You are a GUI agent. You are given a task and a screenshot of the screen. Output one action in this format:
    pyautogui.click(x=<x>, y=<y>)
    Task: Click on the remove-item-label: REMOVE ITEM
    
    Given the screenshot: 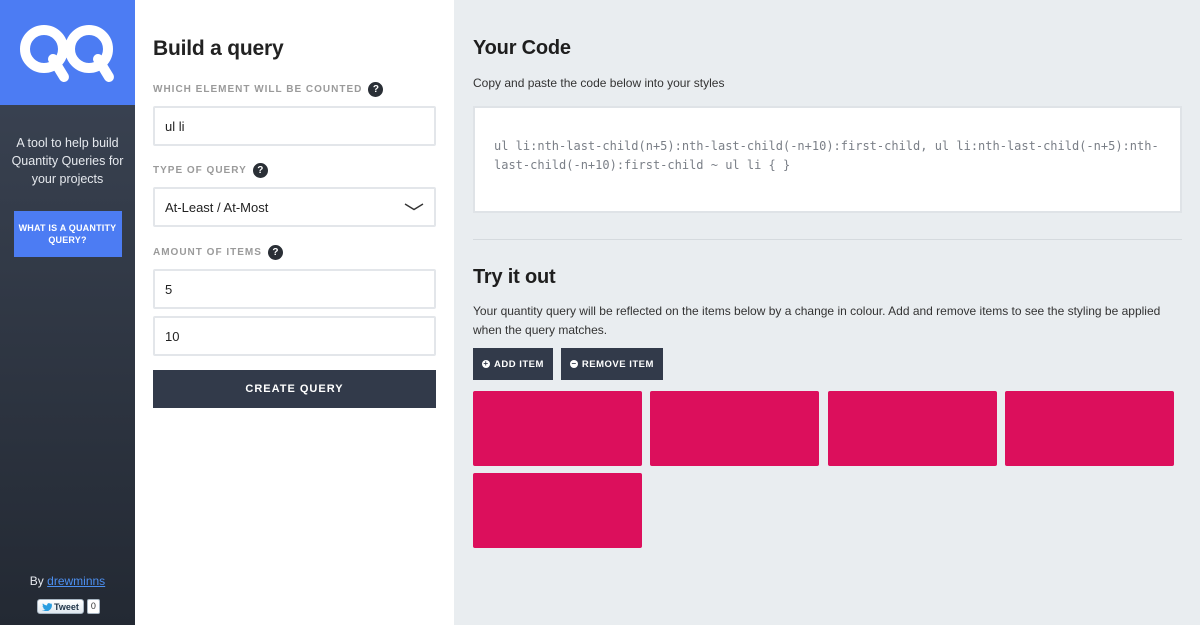 What is the action you would take?
    pyautogui.click(x=617, y=364)
    